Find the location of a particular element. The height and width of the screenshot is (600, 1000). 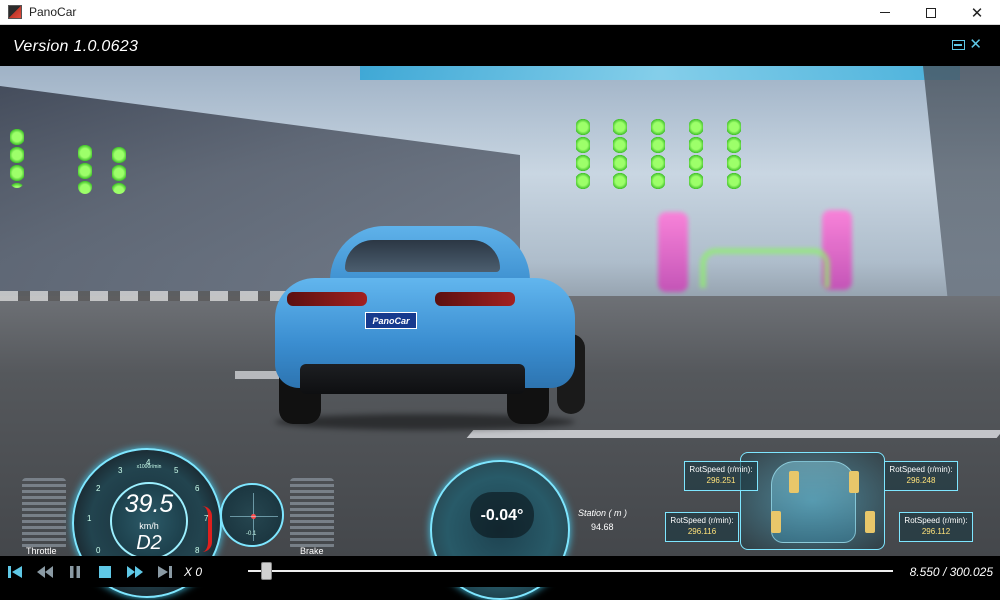

heading-dot-icon is located at coordinates (253, 516).